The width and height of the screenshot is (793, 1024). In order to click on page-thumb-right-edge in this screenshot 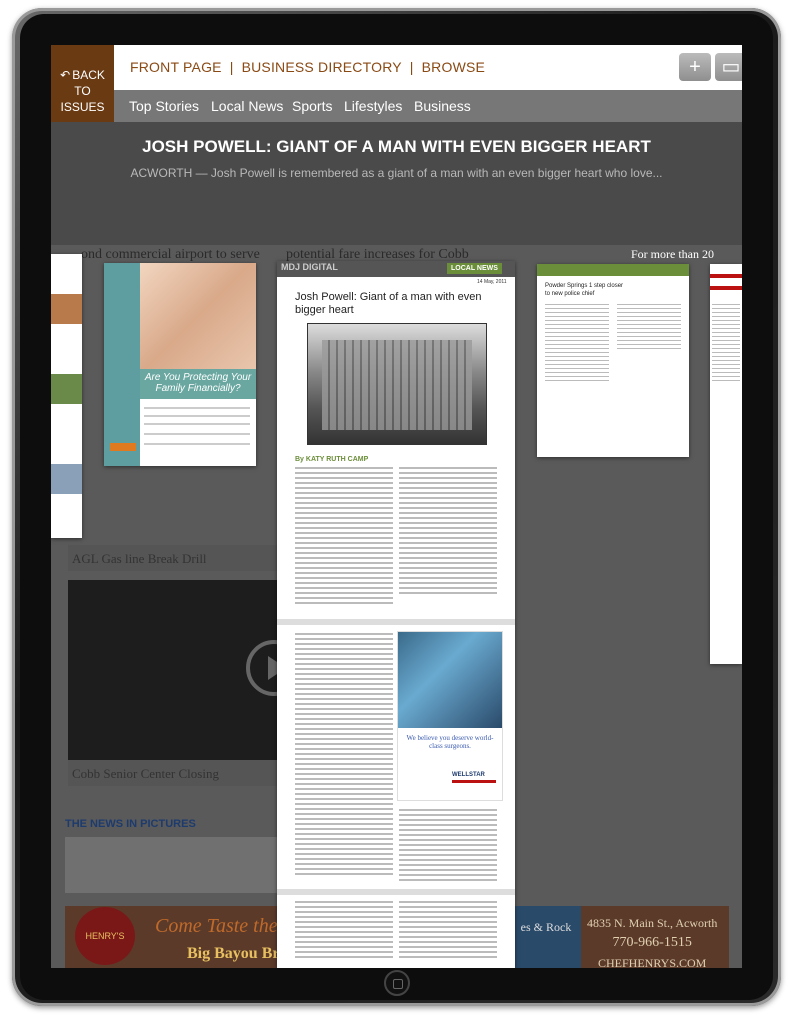, I will do `click(726, 464)`.